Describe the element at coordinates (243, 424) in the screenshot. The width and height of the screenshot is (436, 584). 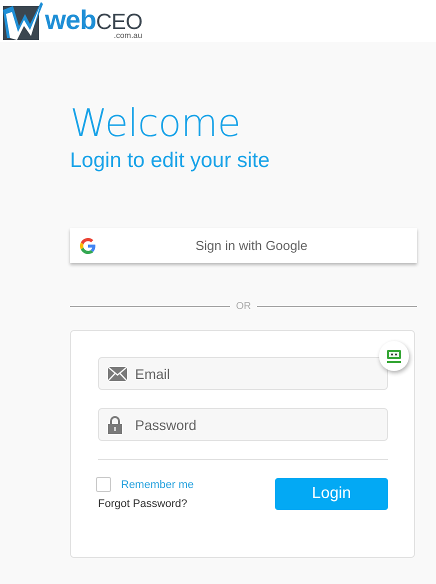
I see `password-field: Password` at that location.